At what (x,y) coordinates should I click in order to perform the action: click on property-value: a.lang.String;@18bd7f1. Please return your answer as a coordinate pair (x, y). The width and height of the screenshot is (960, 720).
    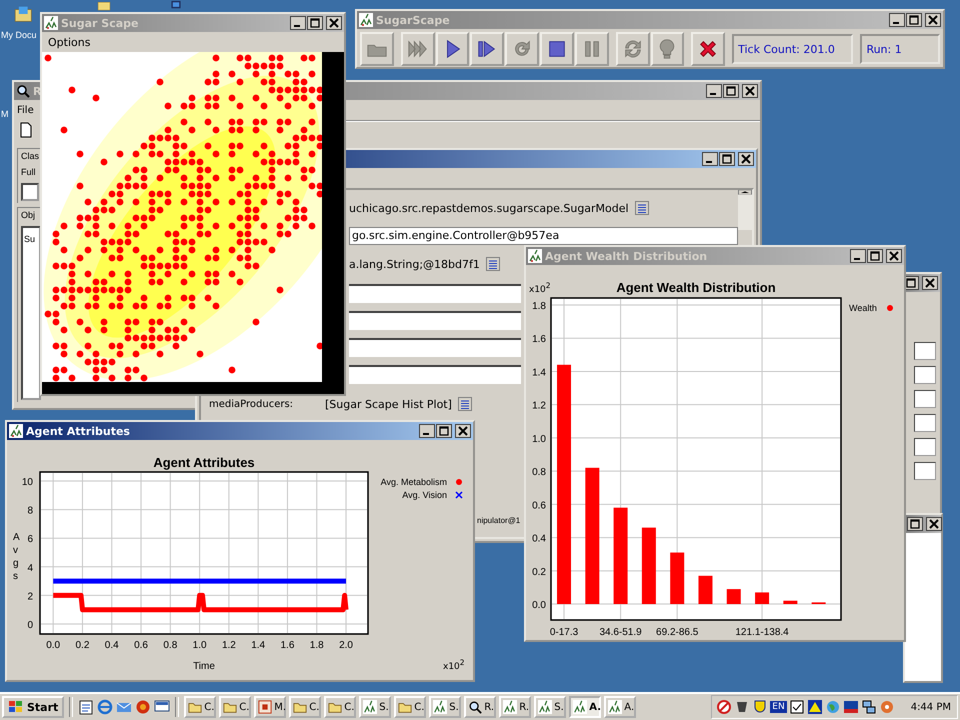
    Looking at the image, I should click on (414, 264).